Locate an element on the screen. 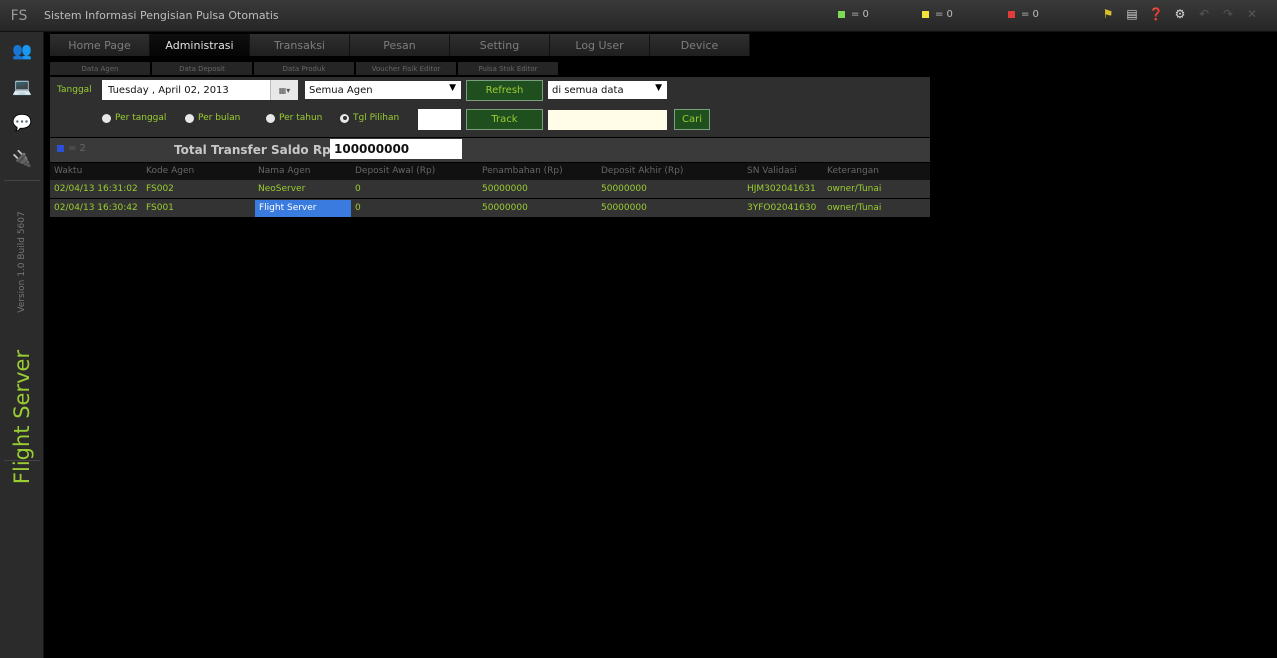 Image resolution: width=1277 pixels, height=658 pixels. server-name-label: Flight Server is located at coordinates (22, 417).